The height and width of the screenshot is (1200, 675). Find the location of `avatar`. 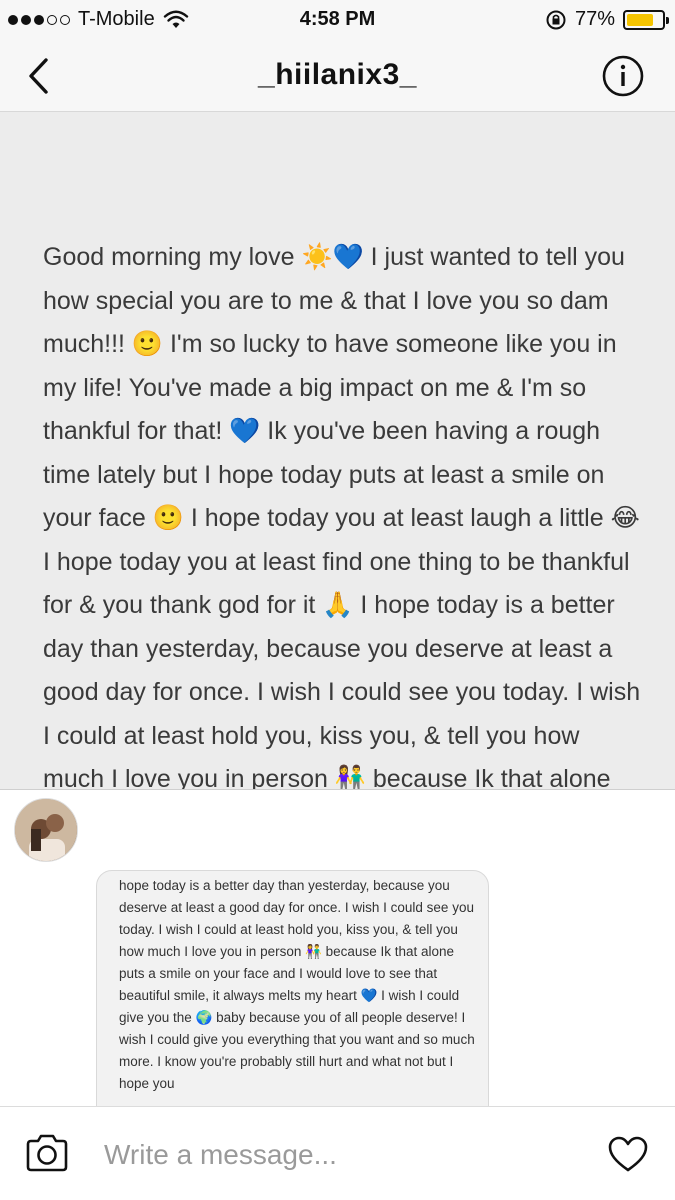

avatar is located at coordinates (46, 830).